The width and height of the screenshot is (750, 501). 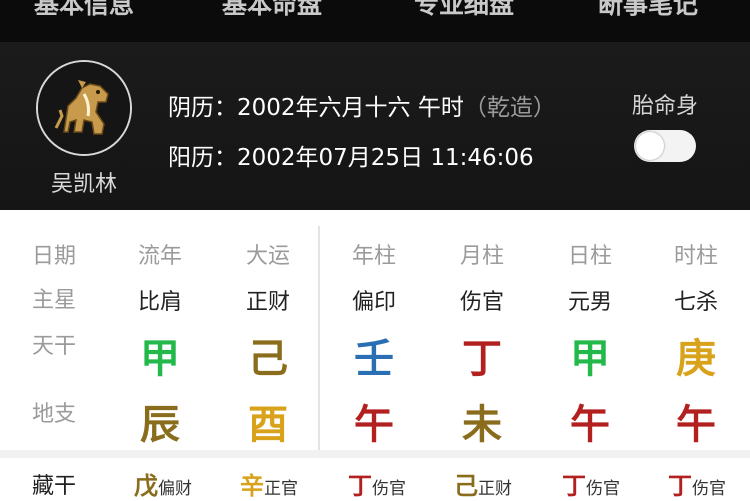 I want to click on hidden-stem-god: 偏财, so click(x=175, y=489).